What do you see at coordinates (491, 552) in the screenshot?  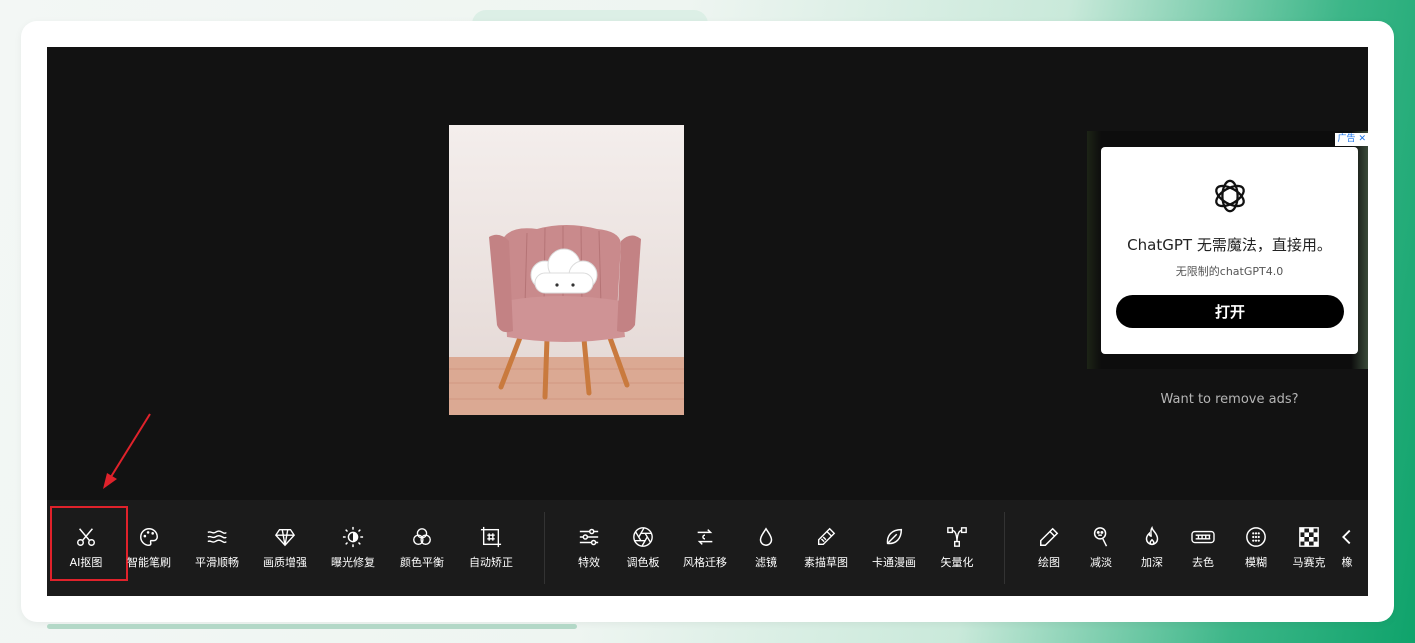 I see `tool-auto-correct: 自动矫正` at bounding box center [491, 552].